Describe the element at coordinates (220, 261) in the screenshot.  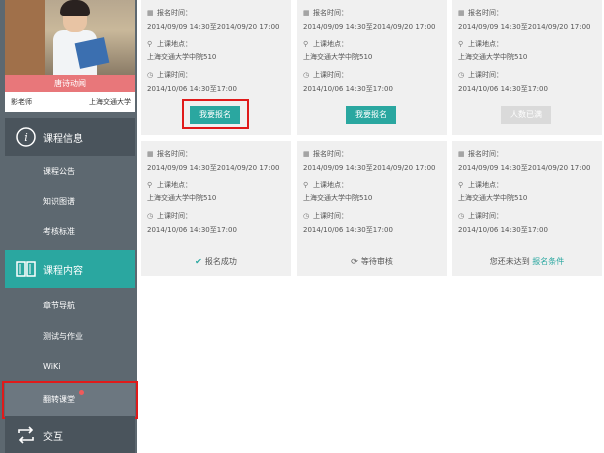
I see `status-text: 报名成功` at that location.